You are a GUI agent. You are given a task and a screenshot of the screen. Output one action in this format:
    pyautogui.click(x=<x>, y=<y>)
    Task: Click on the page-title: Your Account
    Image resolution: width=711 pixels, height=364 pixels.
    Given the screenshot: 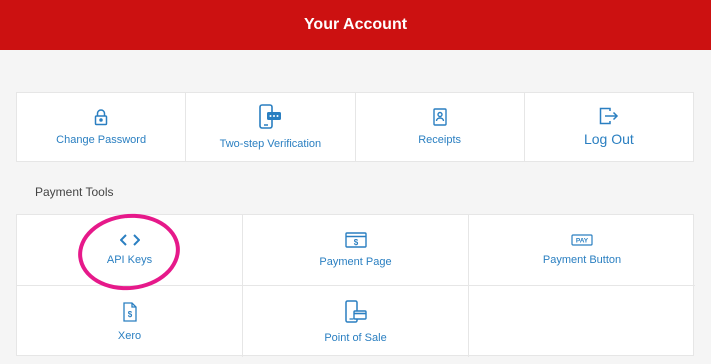 What is the action you would take?
    pyautogui.click(x=355, y=24)
    